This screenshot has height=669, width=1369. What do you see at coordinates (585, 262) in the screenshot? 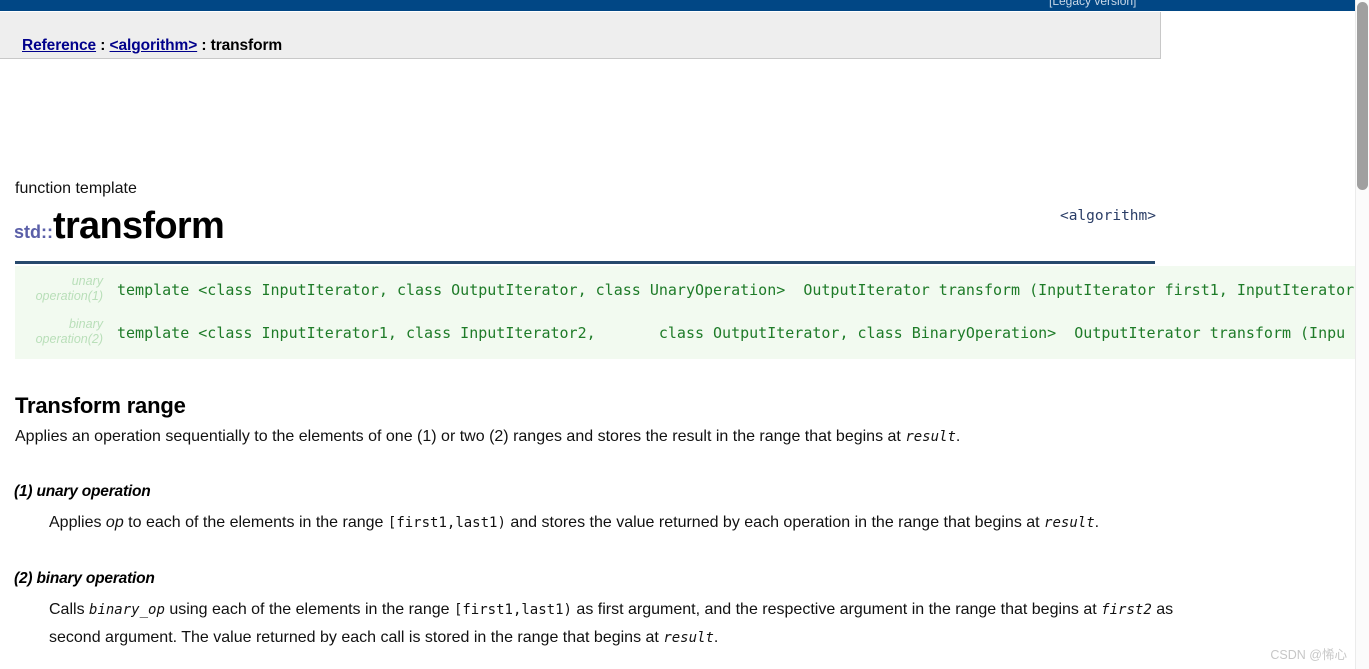
I see `title-divider` at bounding box center [585, 262].